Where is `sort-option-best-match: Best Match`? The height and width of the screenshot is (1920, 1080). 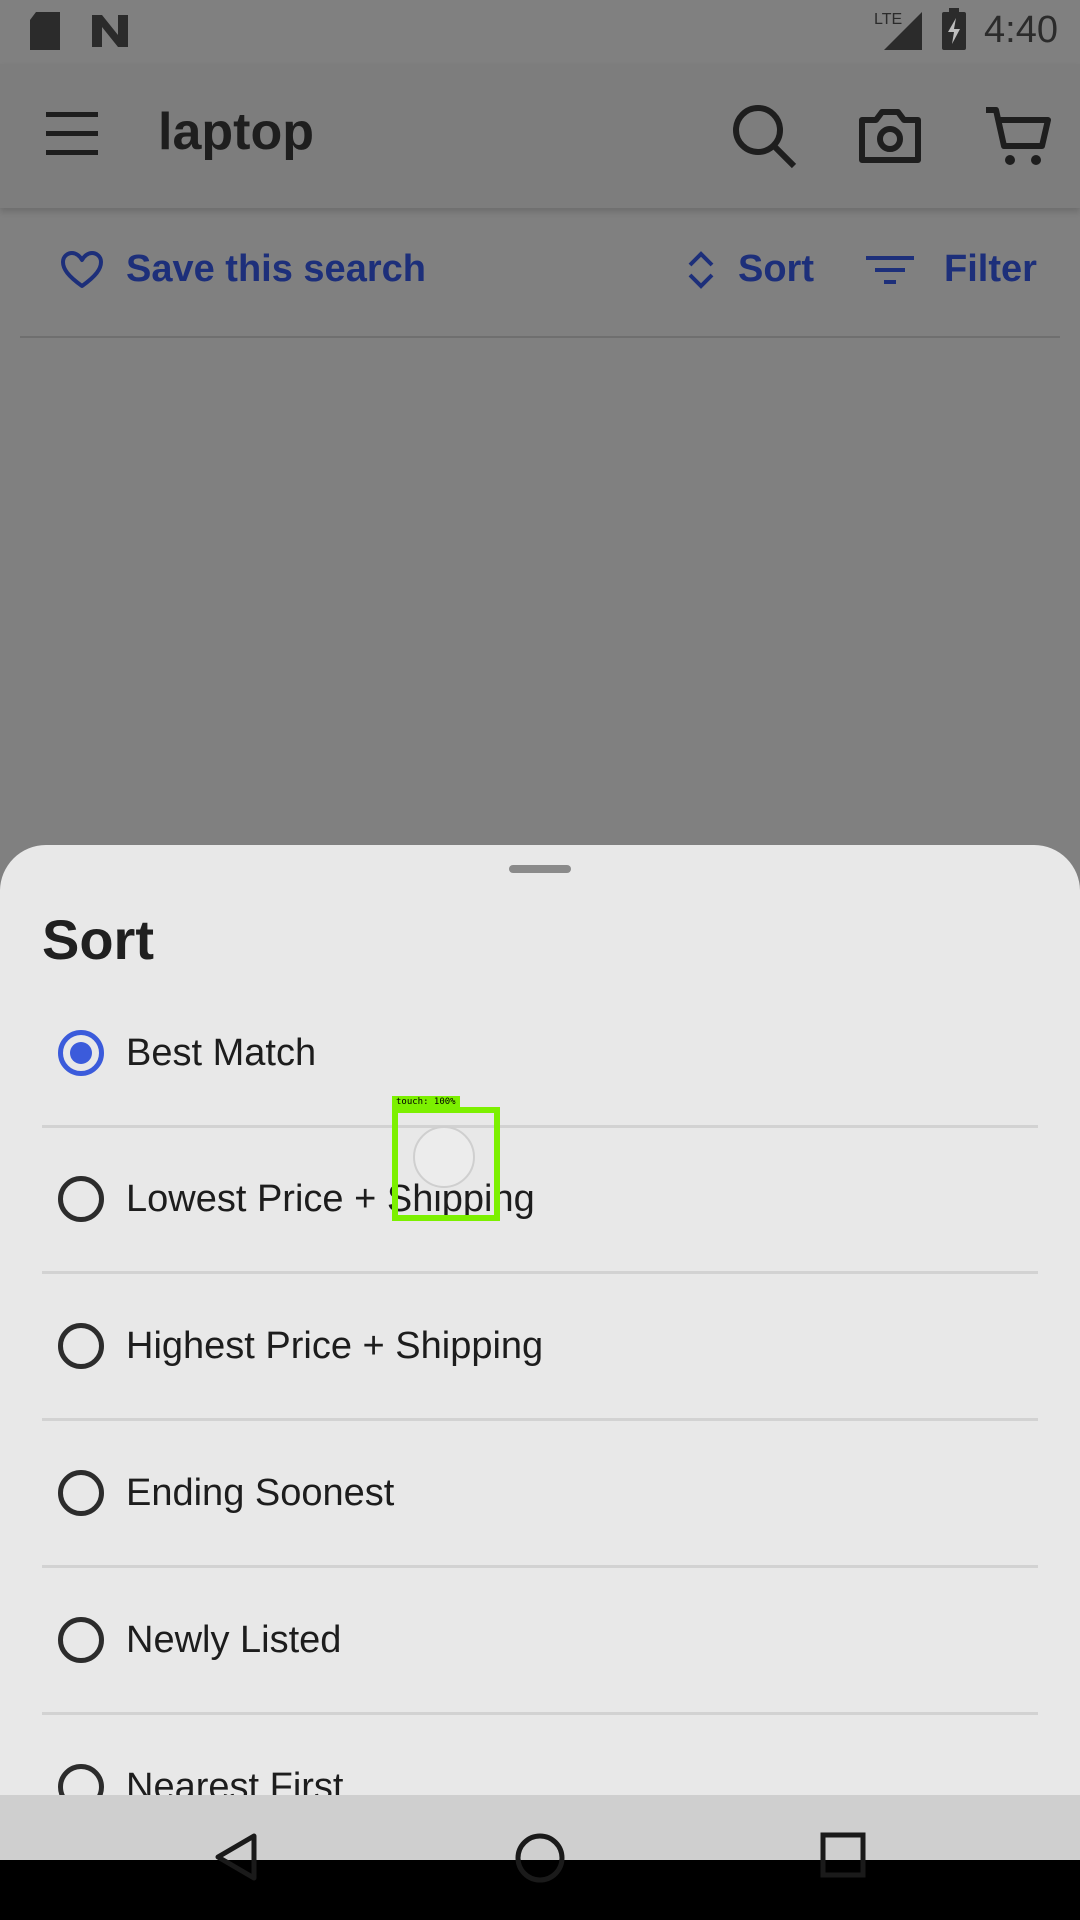
sort-option-best-match: Best Match is located at coordinates (540, 1055).